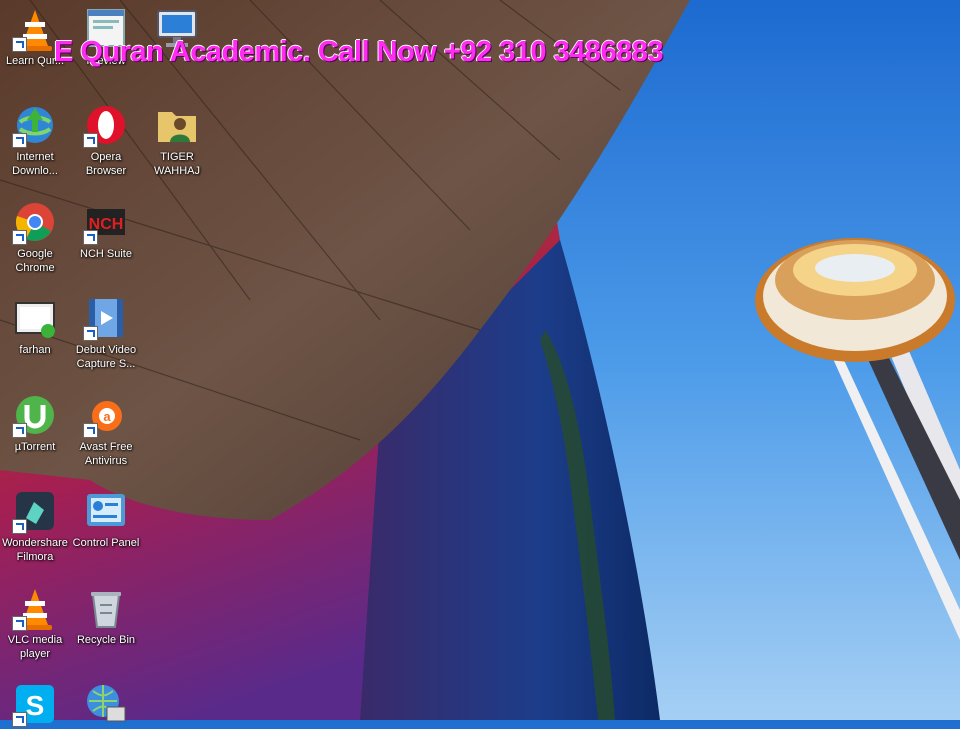 Image resolution: width=960 pixels, height=729 pixels. What do you see at coordinates (106, 125) in the screenshot?
I see `opera-icon` at bounding box center [106, 125].